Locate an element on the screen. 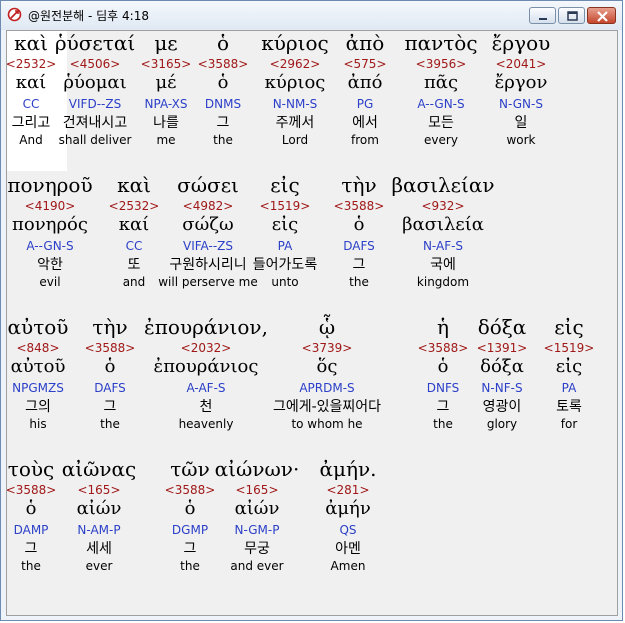 The height and width of the screenshot is (623, 625). word-english: kingdom is located at coordinates (443, 282).